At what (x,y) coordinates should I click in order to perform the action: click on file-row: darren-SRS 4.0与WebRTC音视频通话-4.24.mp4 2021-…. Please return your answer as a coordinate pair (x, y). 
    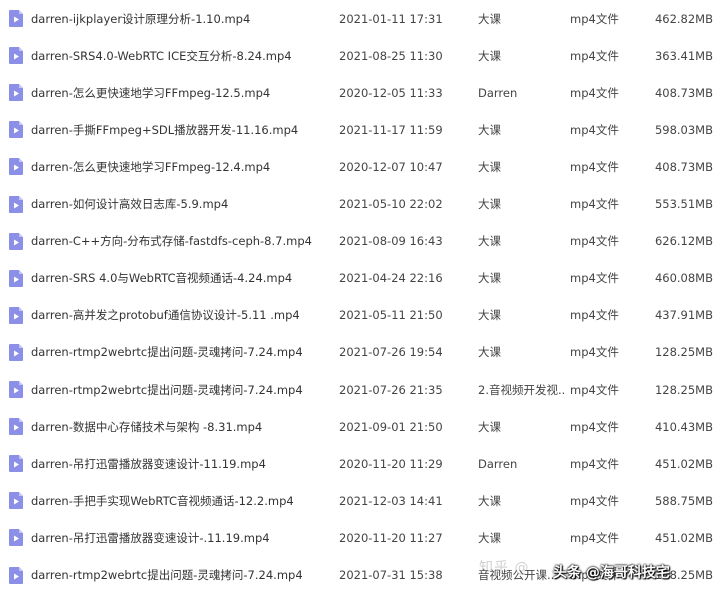
    Looking at the image, I should click on (360, 278).